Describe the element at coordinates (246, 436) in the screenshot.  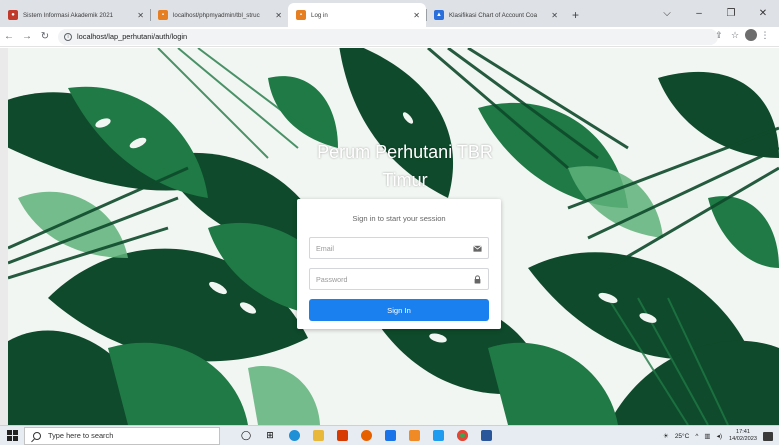
I see `cortana-icon: ◯` at that location.